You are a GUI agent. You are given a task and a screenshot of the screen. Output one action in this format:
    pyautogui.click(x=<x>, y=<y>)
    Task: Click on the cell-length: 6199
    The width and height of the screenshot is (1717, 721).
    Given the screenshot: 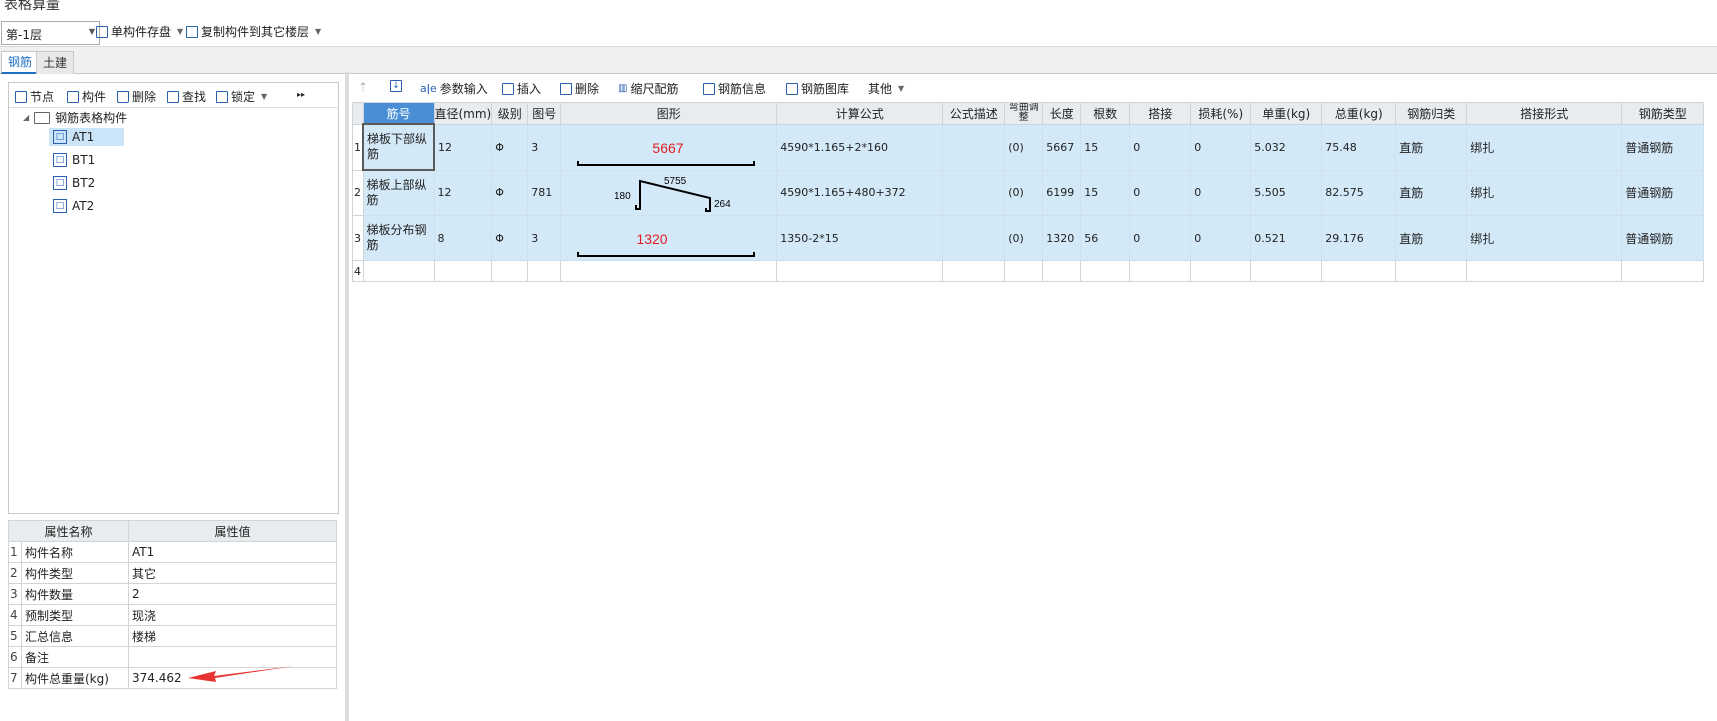 What is the action you would take?
    pyautogui.click(x=1062, y=192)
    